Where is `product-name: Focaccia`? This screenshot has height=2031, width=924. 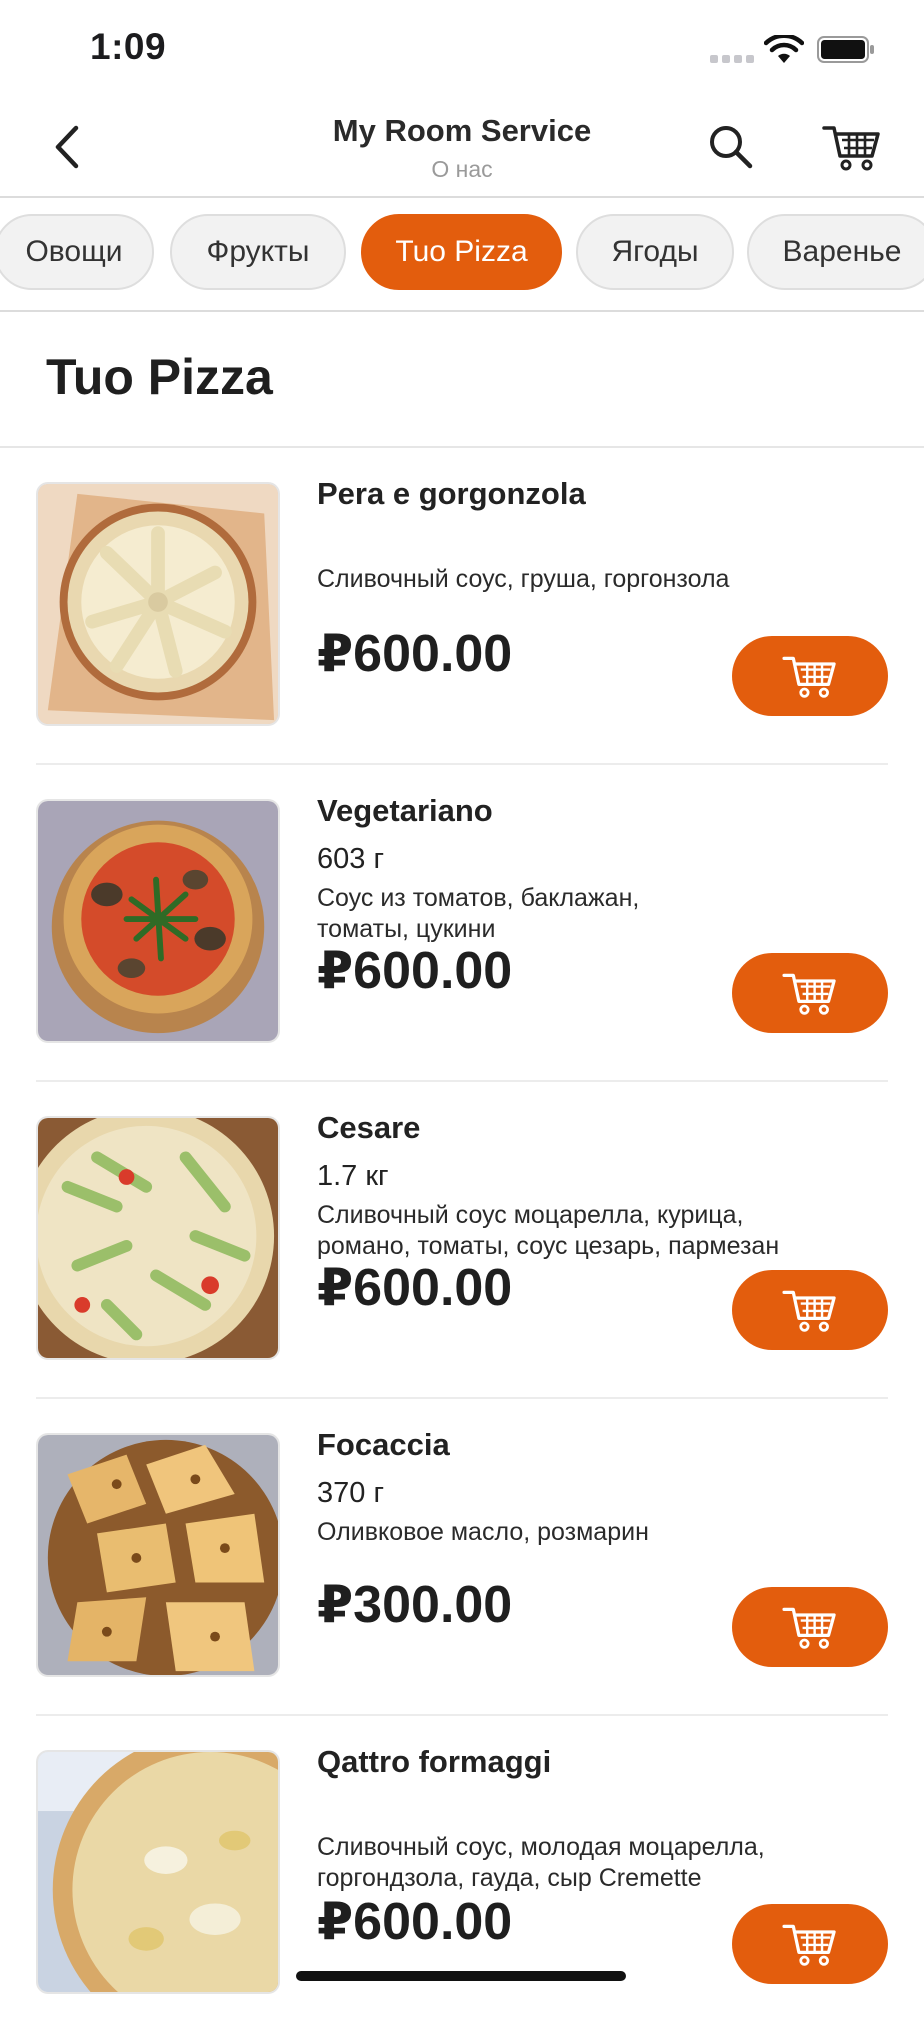
product-name: Focaccia is located at coordinates (383, 1444).